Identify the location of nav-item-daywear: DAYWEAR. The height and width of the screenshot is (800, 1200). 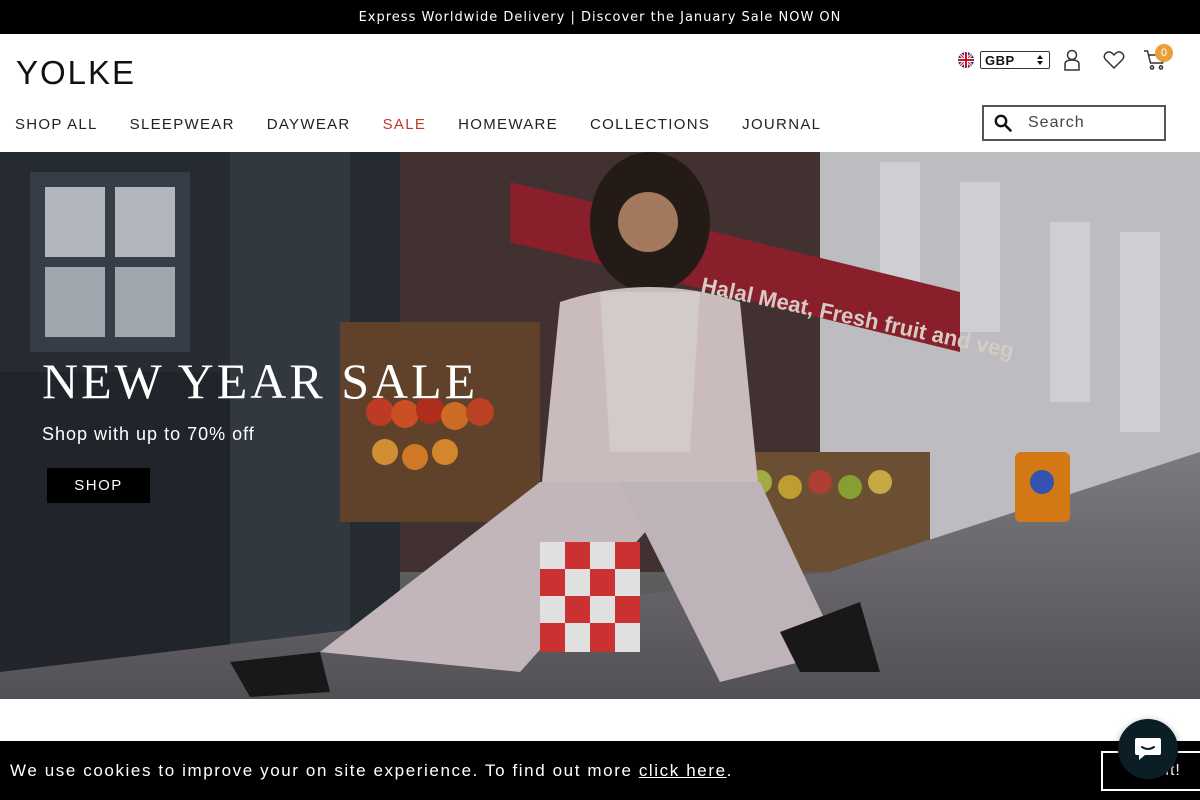
(309, 124).